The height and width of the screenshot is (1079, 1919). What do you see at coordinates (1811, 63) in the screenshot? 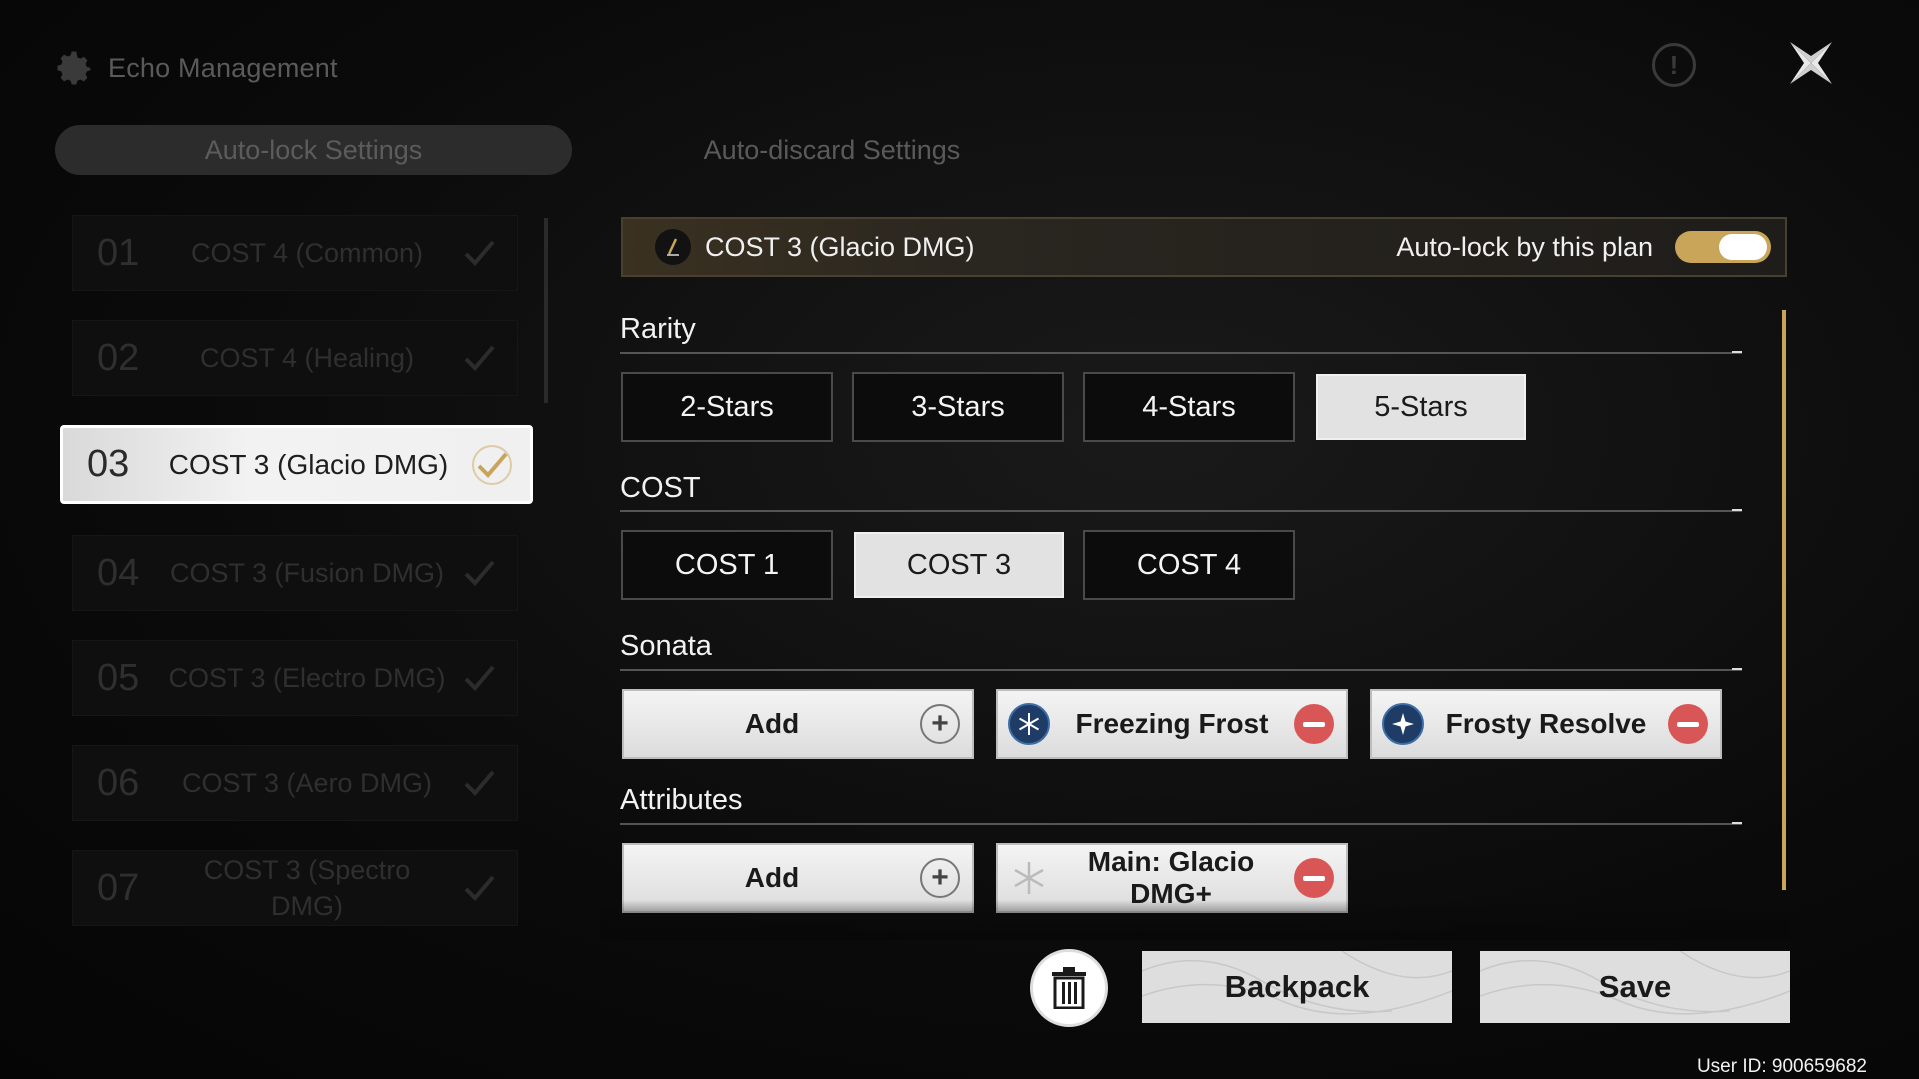
I see `close-icon` at bounding box center [1811, 63].